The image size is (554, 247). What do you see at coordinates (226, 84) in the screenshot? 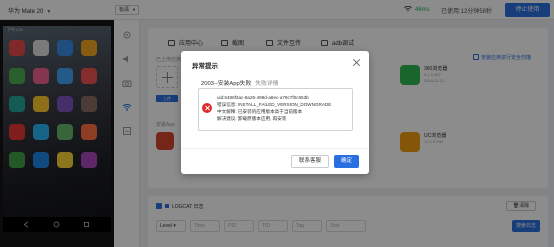
I see `error-heading-text: 2003--安装App失败` at bounding box center [226, 84].